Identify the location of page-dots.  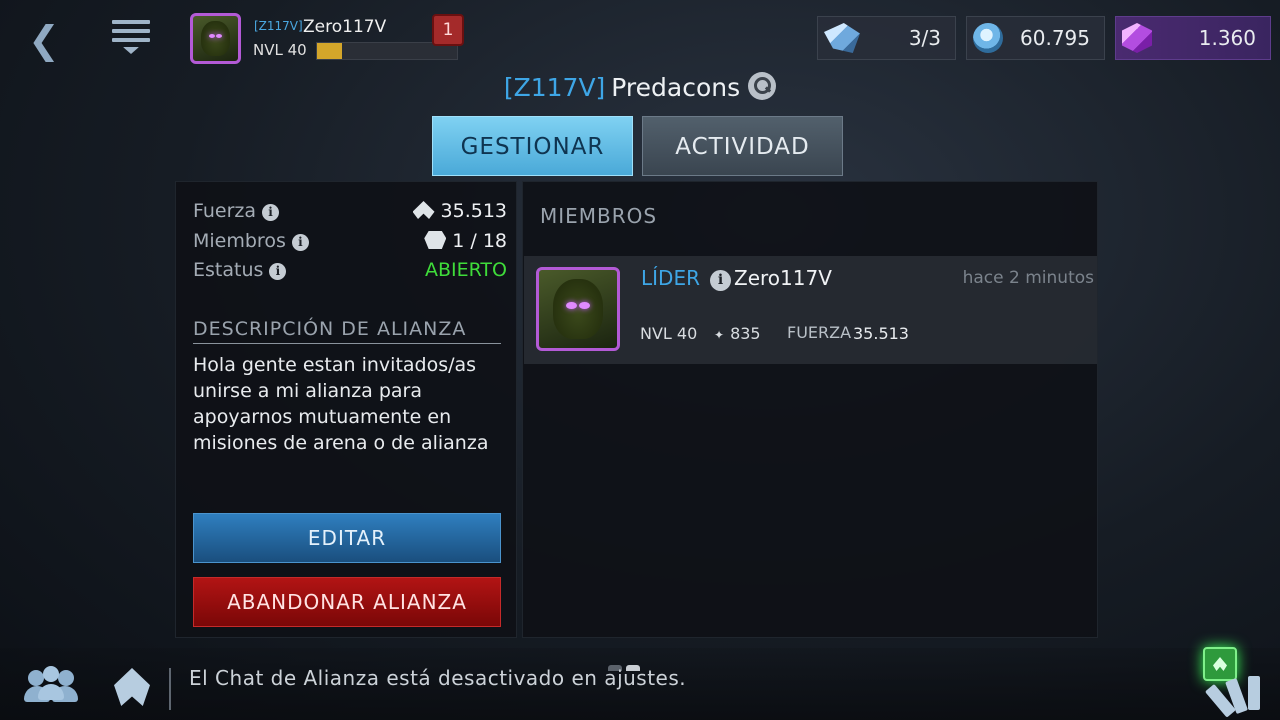
(628, 663).